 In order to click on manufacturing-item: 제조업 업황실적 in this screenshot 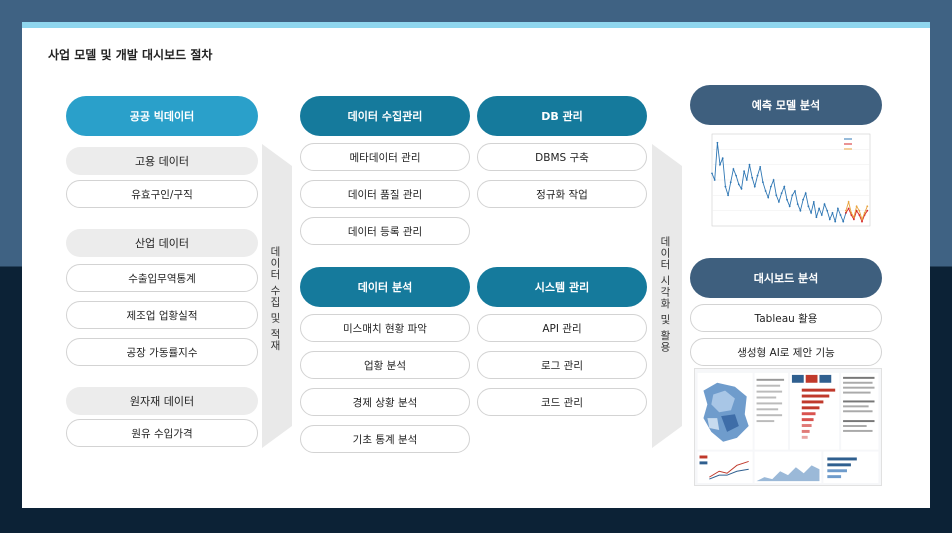, I will do `click(162, 315)`.